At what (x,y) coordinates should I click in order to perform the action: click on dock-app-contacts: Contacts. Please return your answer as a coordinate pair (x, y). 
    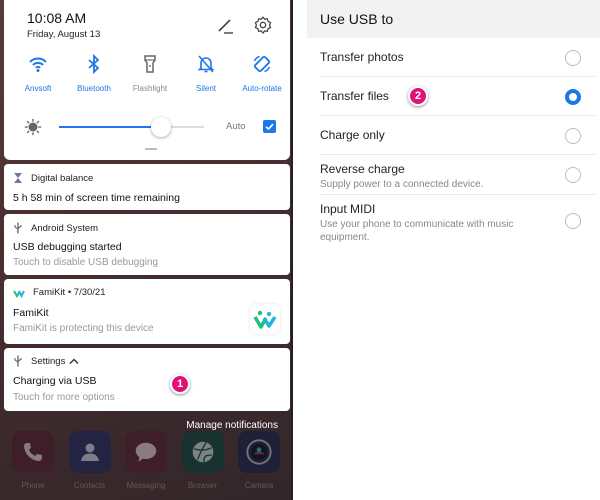
    Looking at the image, I should click on (89, 460).